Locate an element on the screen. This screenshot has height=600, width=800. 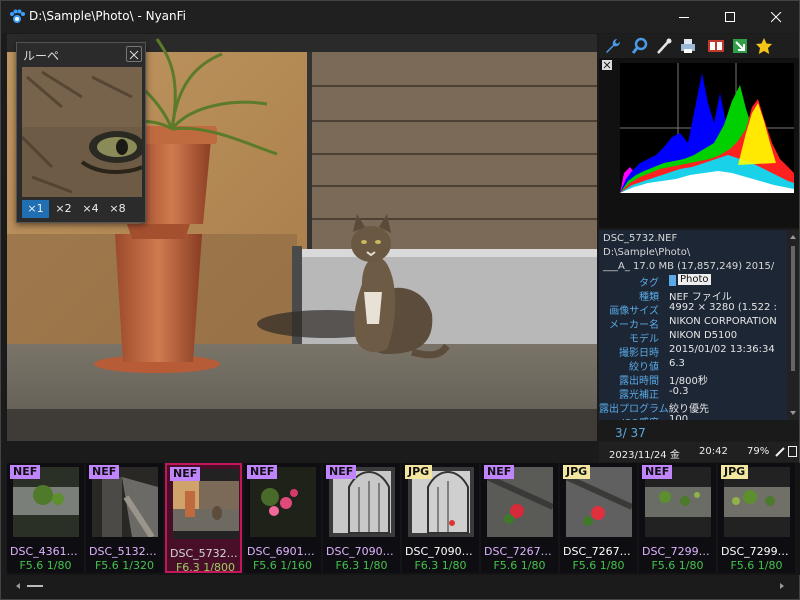
info-field-value: 絞り優先 is located at coordinates (689, 409).